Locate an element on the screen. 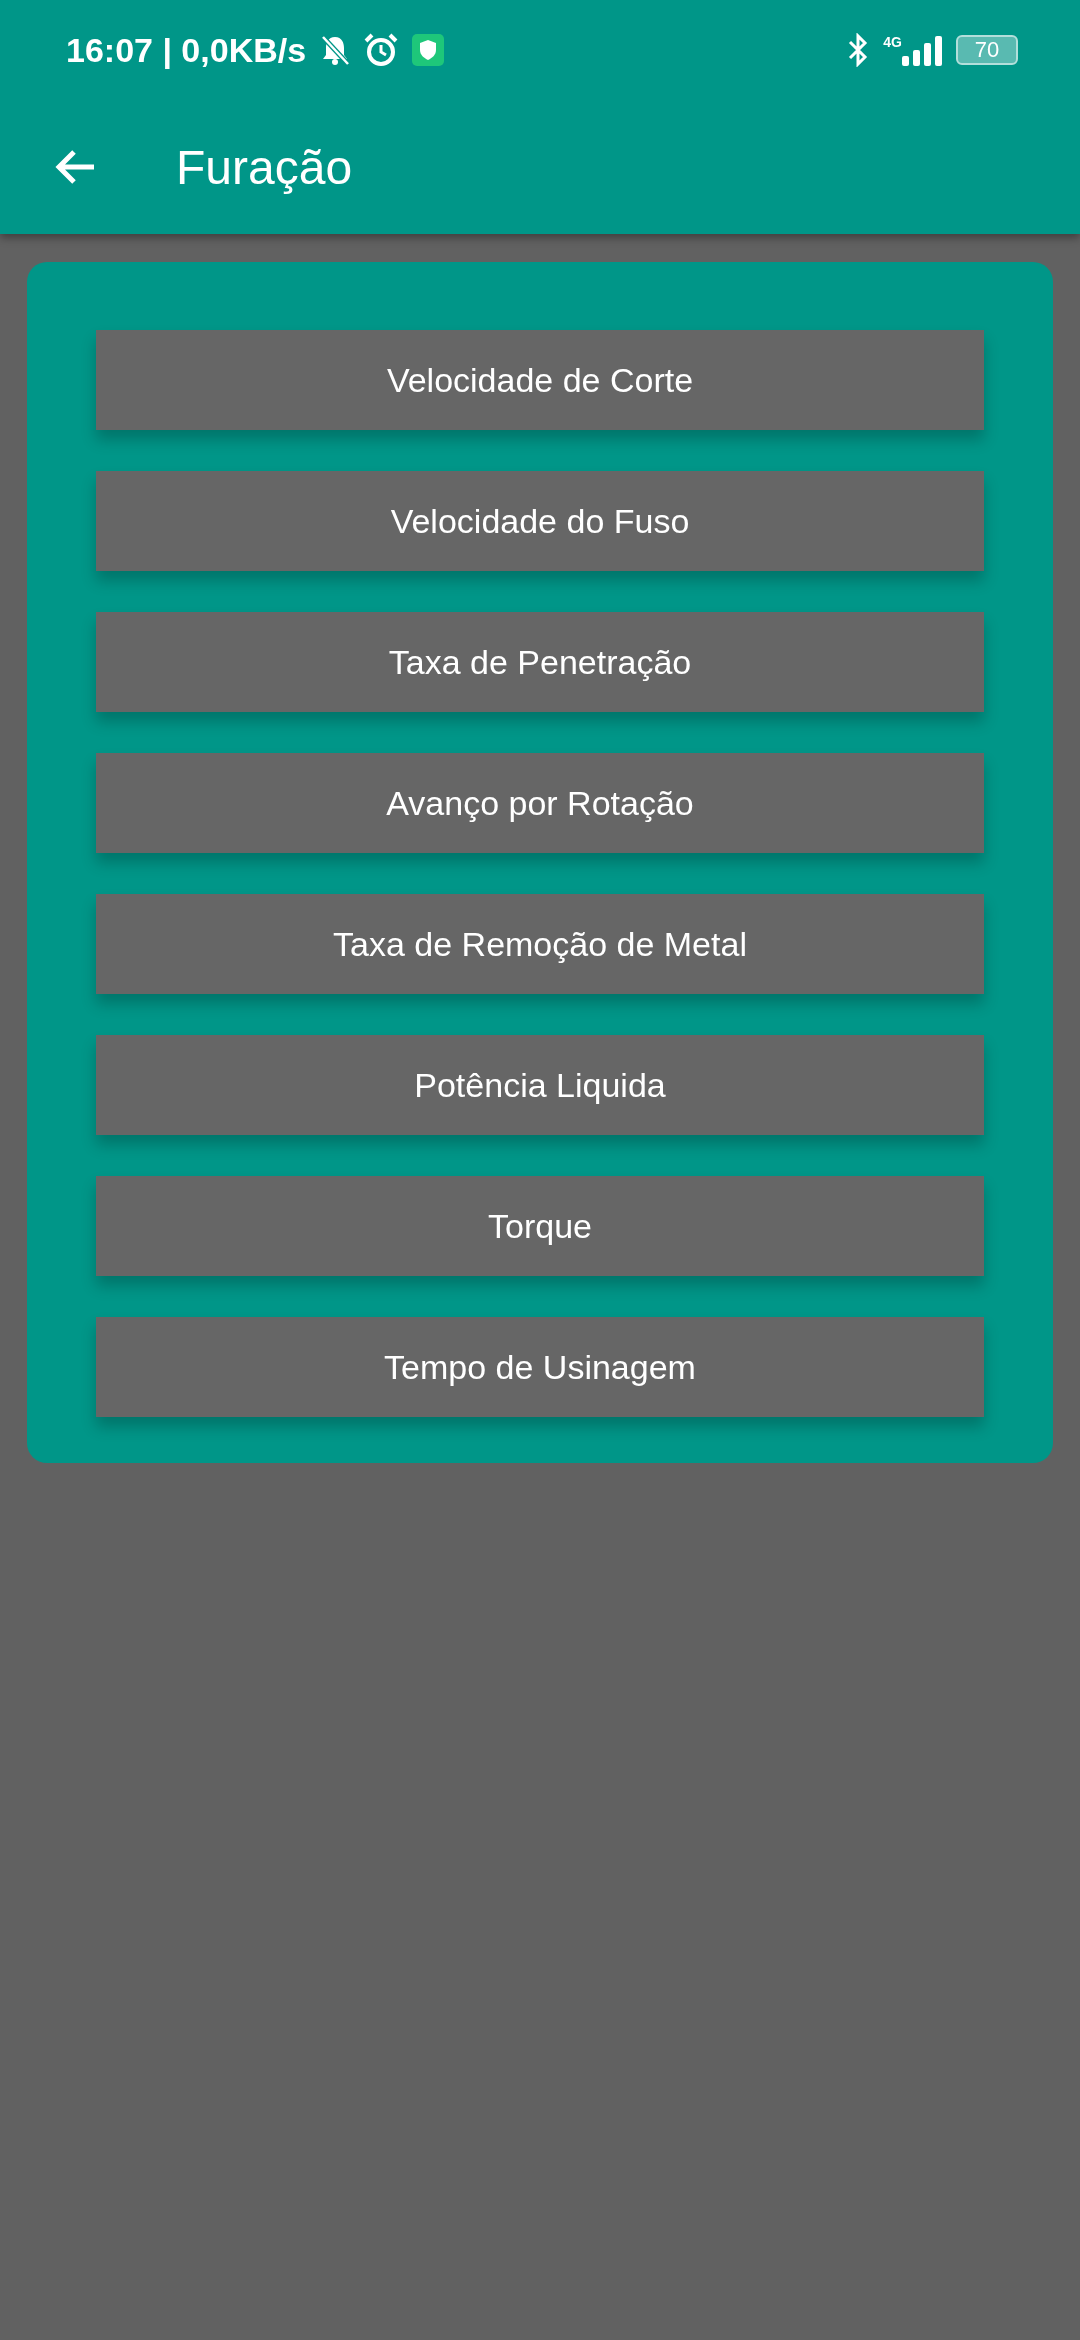 This screenshot has height=2340, width=1080. bluetooth-icon is located at coordinates (858, 50).